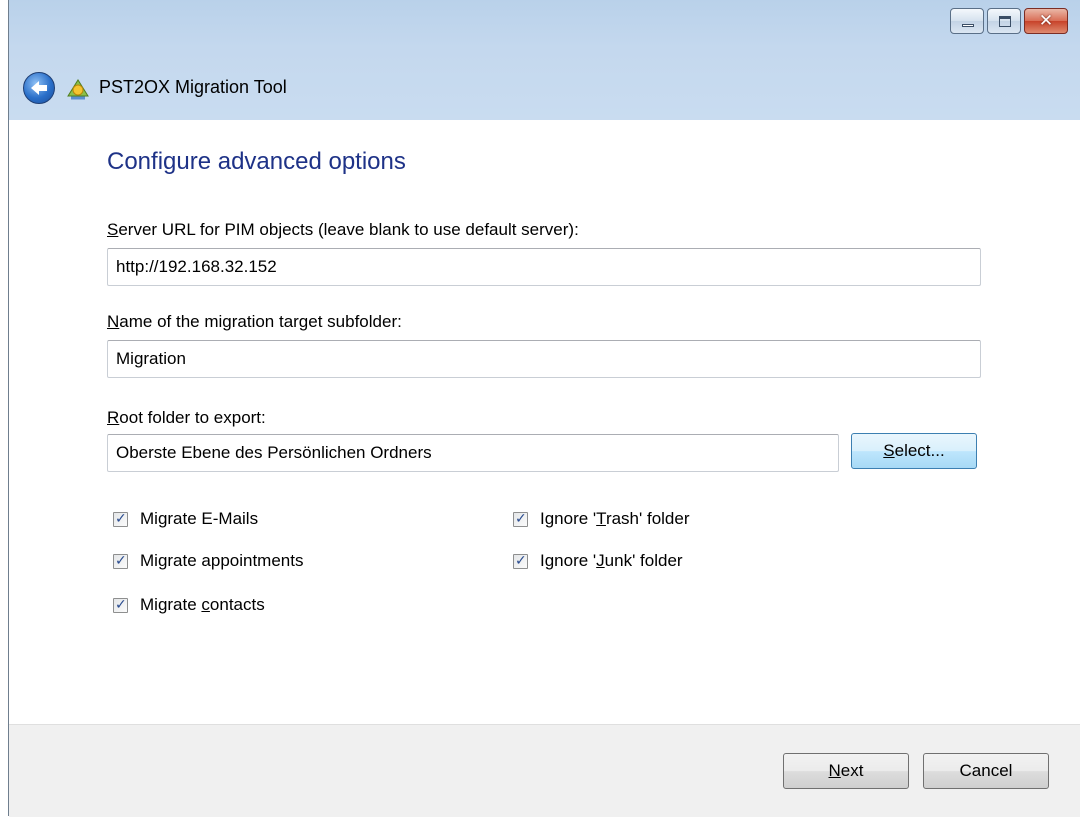  I want to click on back-button, so click(39, 88).